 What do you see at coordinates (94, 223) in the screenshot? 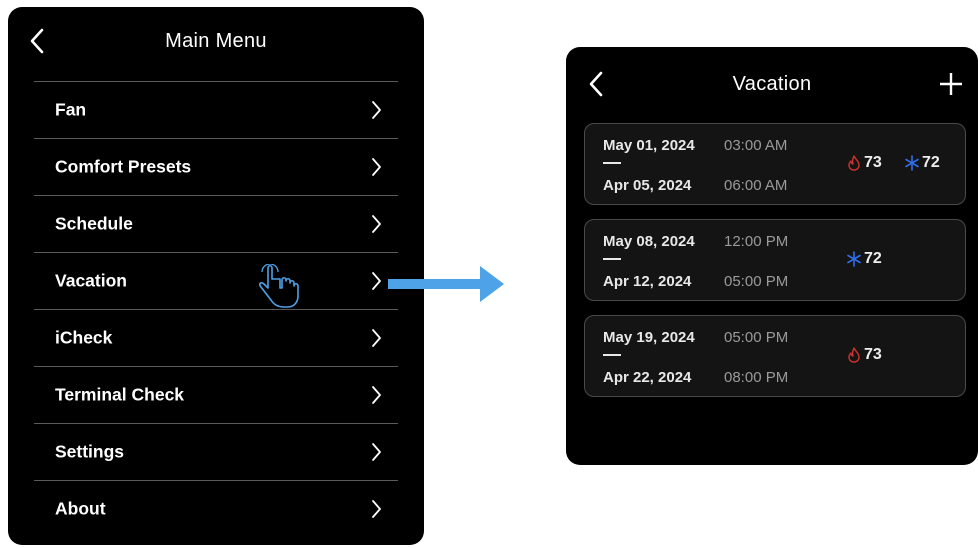
I see `menu-item-label: Schedule` at bounding box center [94, 223].